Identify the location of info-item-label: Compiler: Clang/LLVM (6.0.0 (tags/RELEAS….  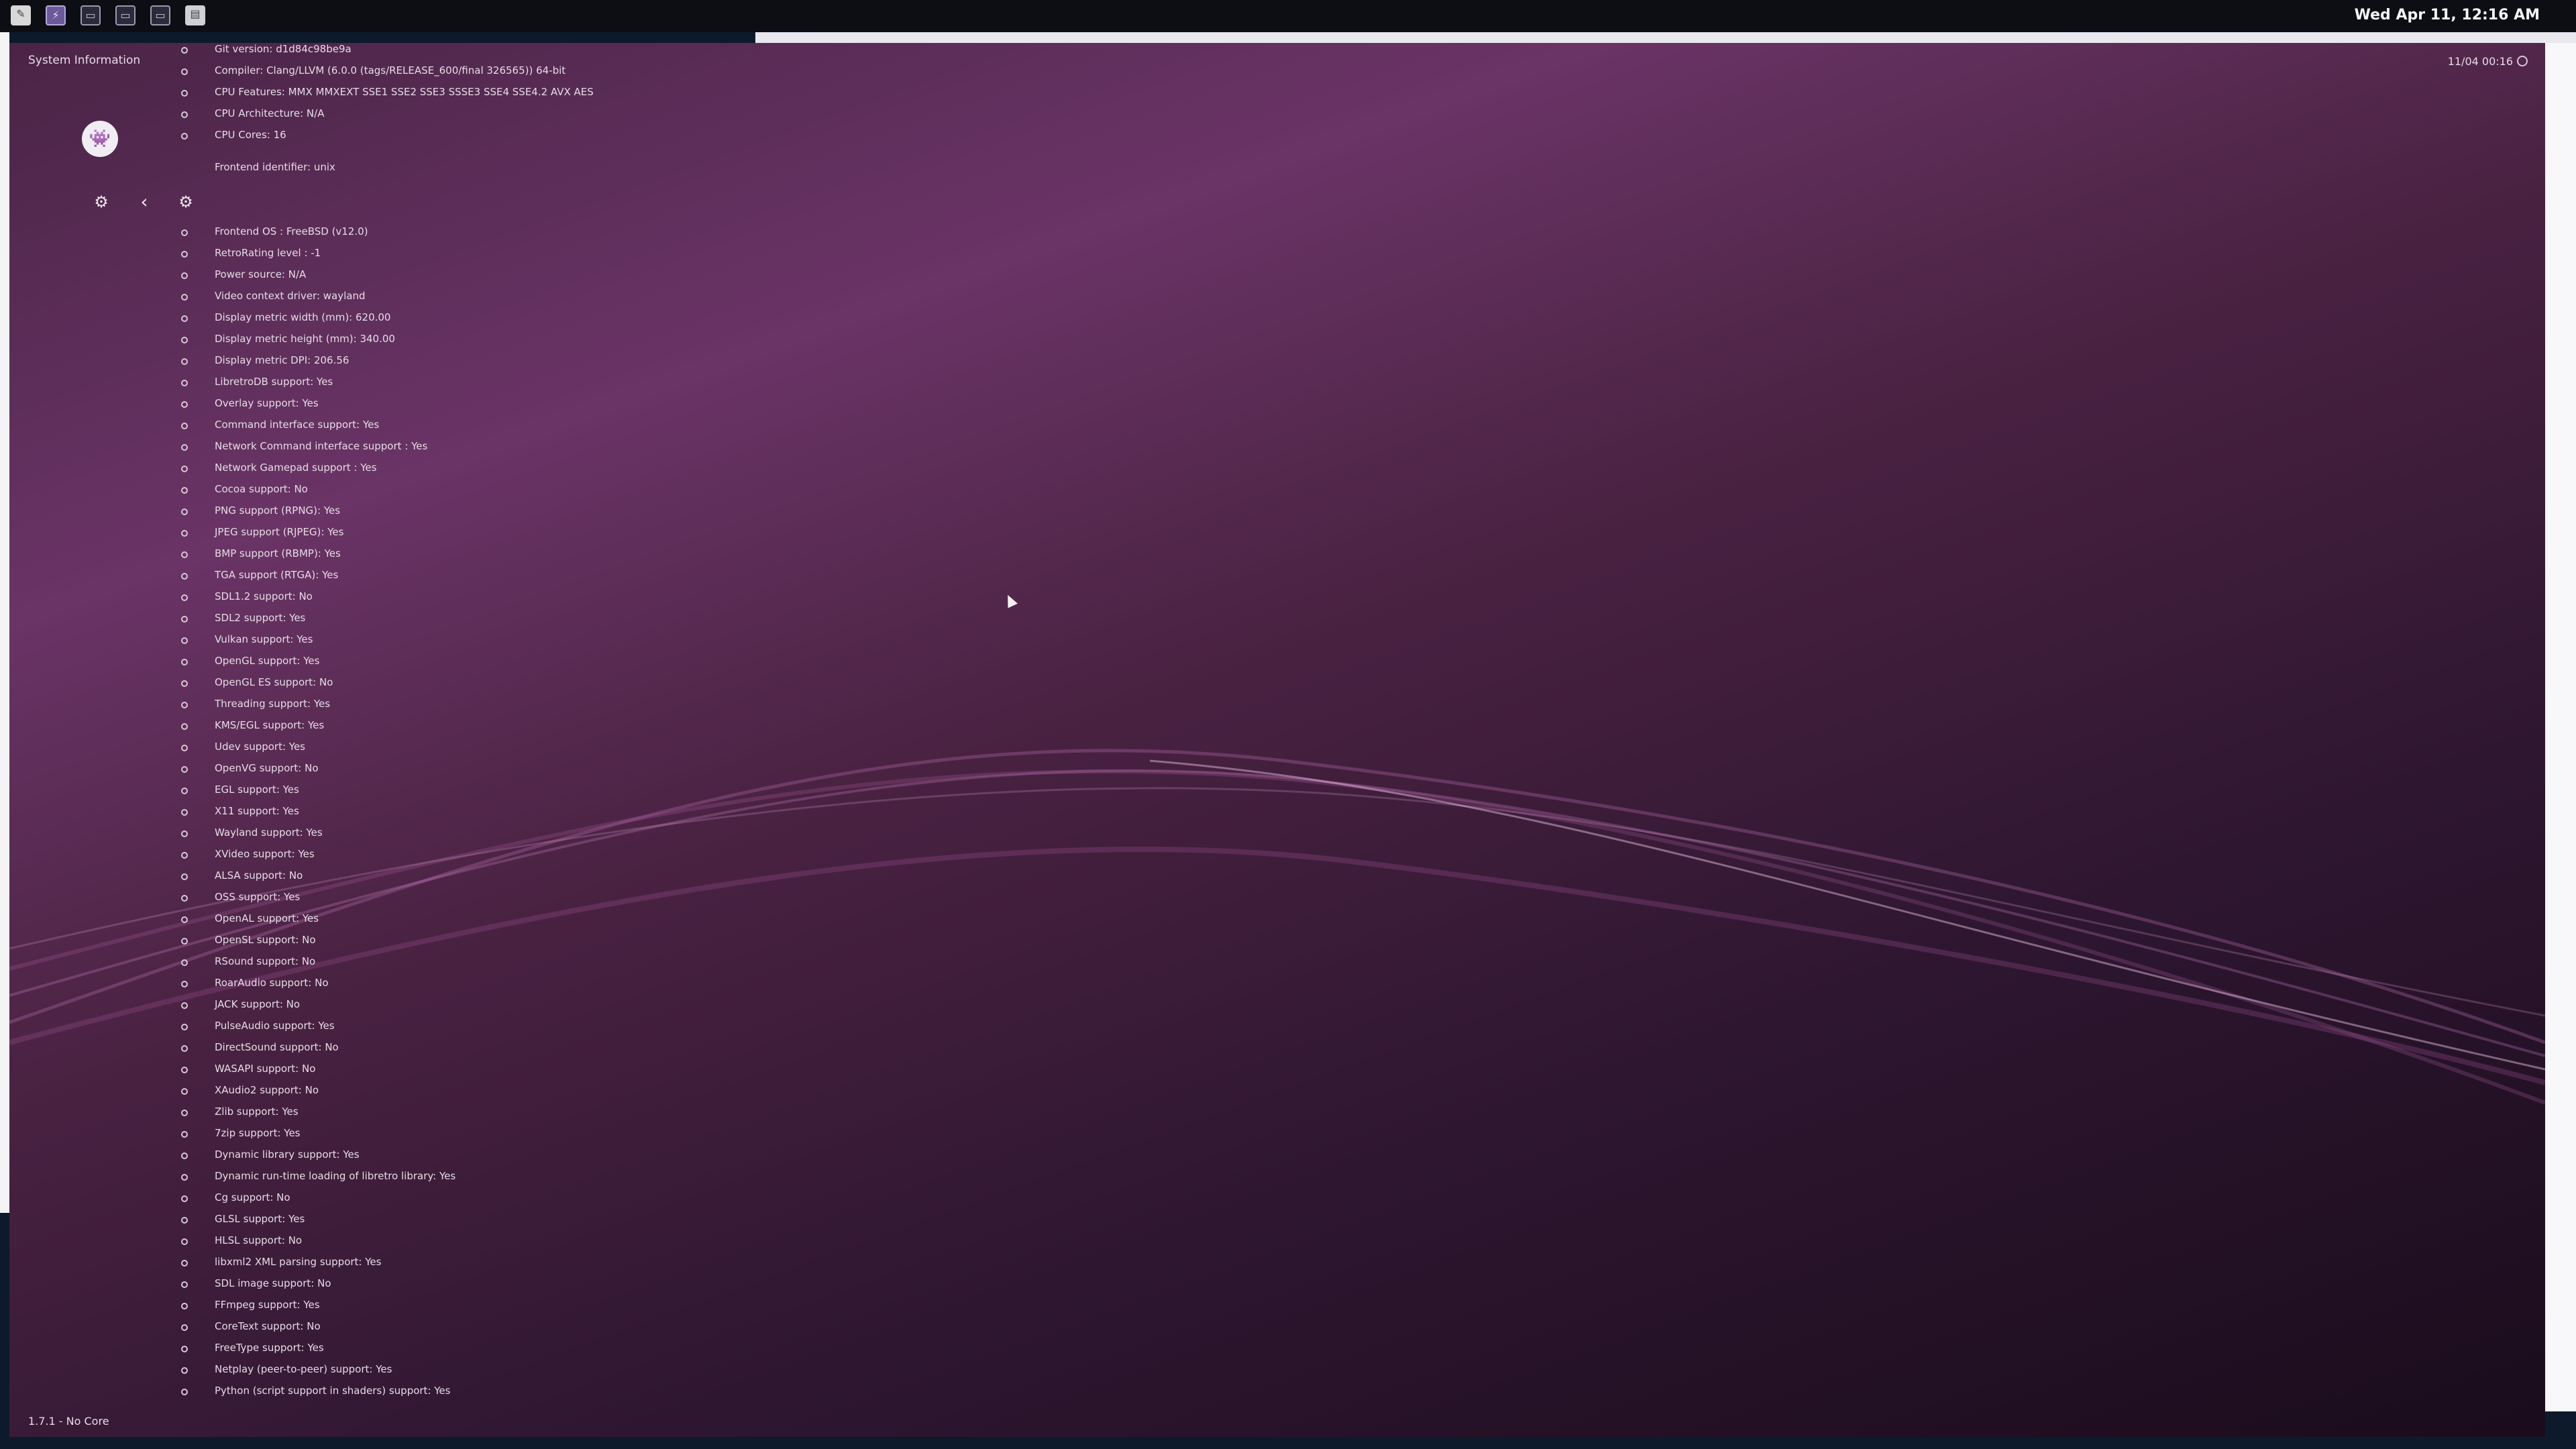
(390, 70).